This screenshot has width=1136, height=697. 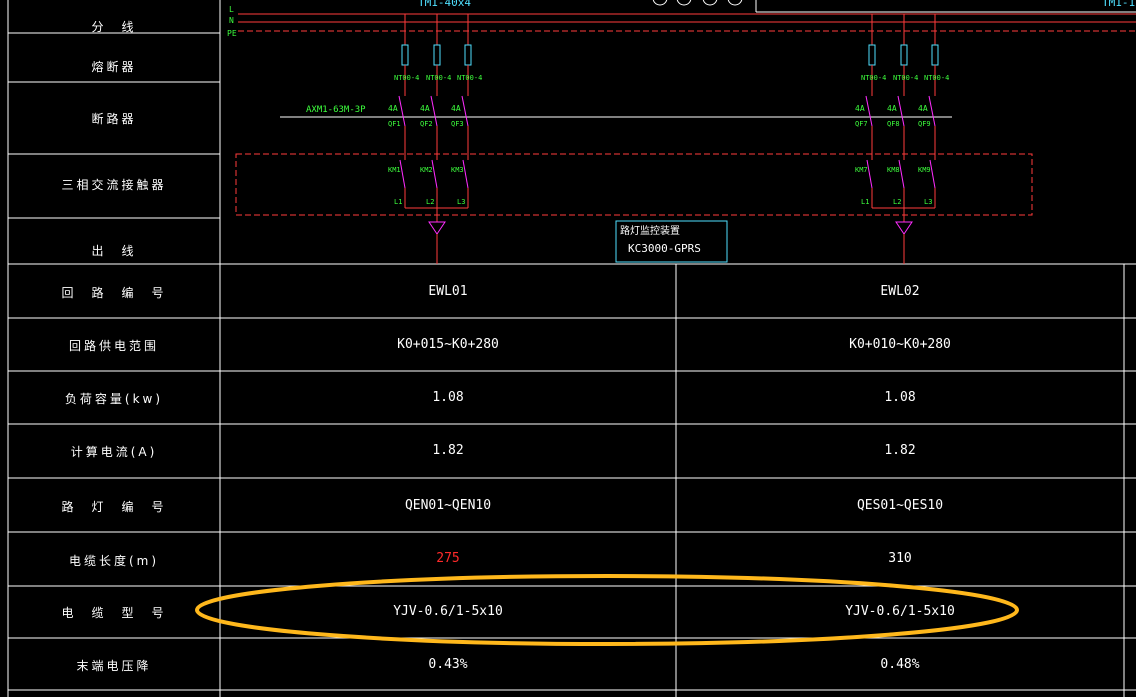 I want to click on monitor-model: KC3000-GPRS, so click(x=664, y=248).